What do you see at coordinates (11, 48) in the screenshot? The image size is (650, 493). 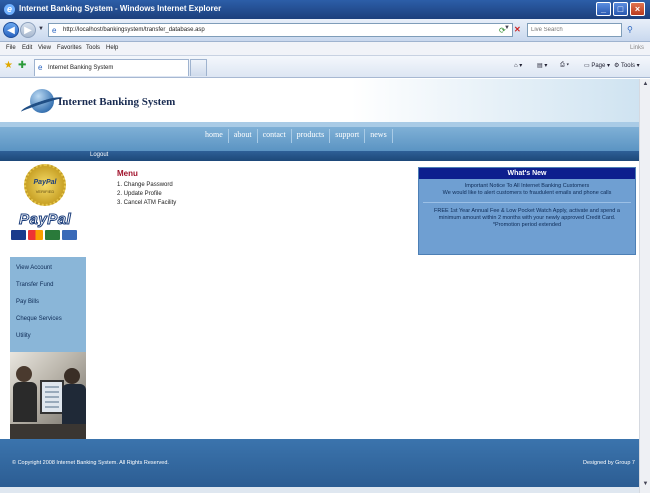 I see `menu-file: File` at bounding box center [11, 48].